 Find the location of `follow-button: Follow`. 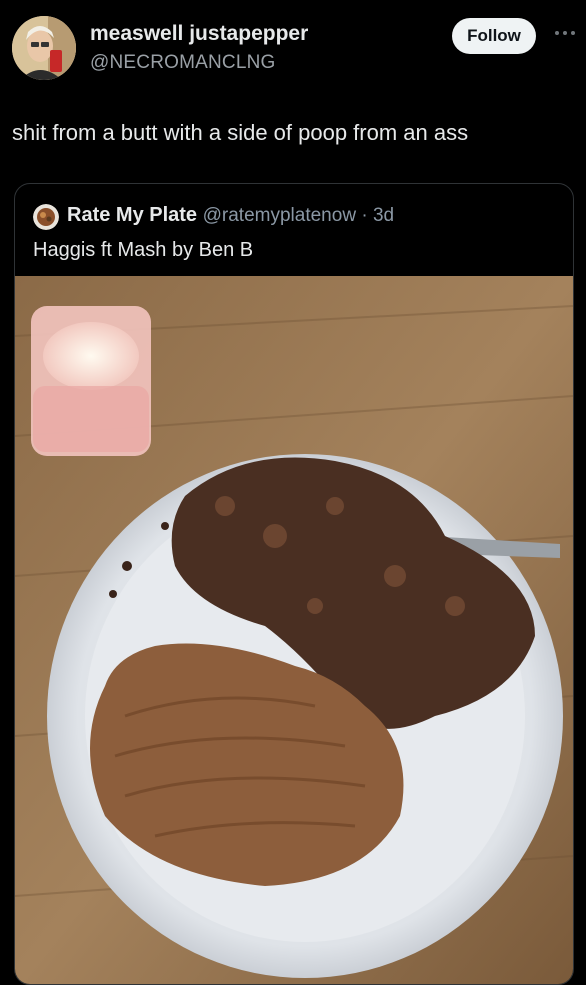

follow-button: Follow is located at coordinates (494, 36).